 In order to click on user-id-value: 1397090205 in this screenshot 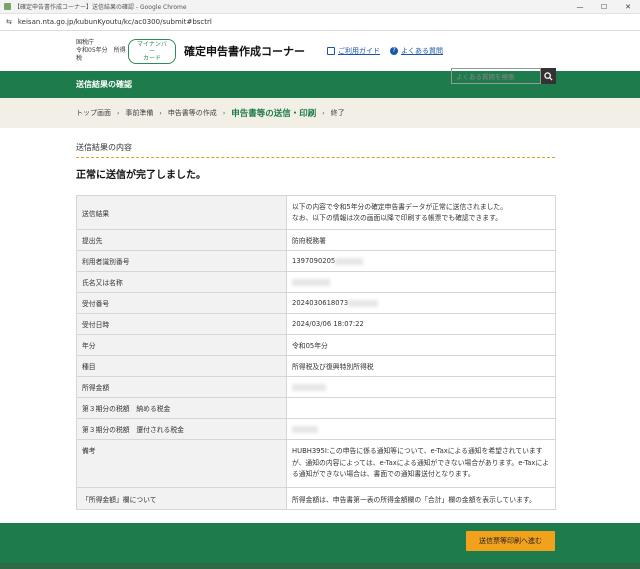, I will do `click(314, 261)`.